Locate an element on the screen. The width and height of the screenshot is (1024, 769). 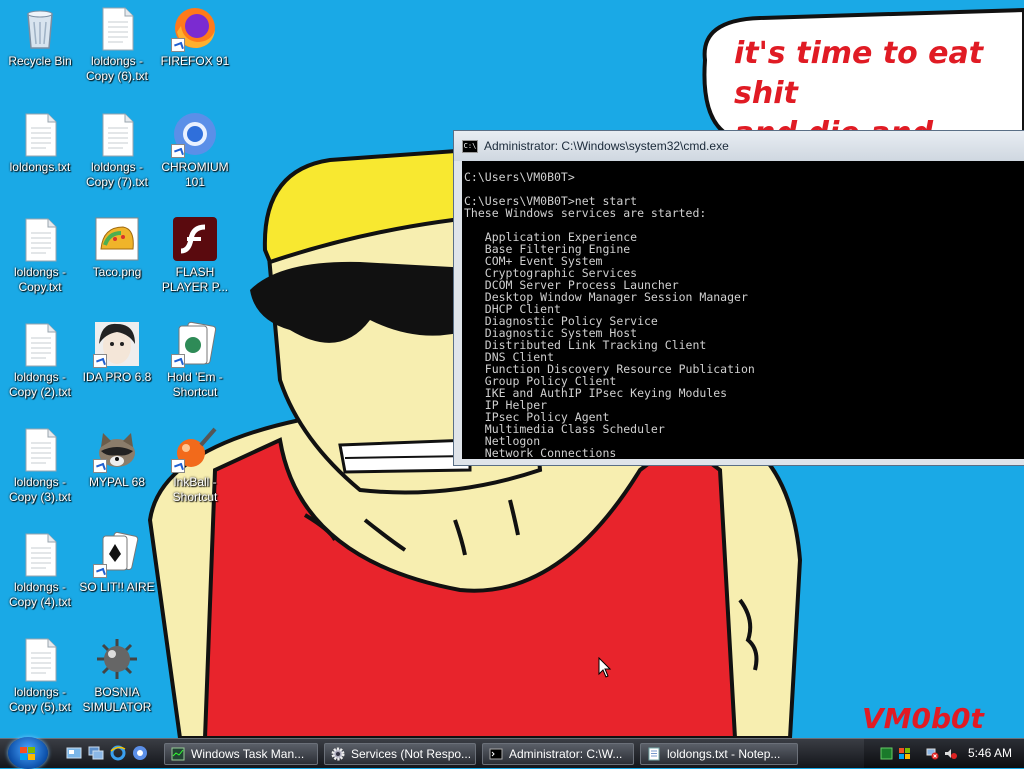
playing-cards-icon is located at coordinates (195, 344).